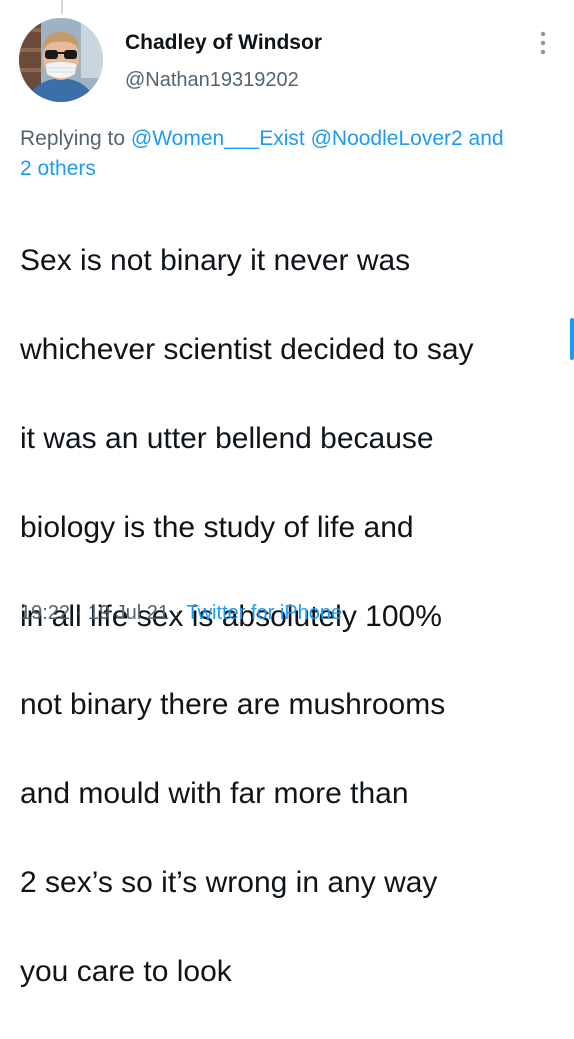 This screenshot has width=574, height=1039. Describe the element at coordinates (218, 138) in the screenshot. I see `mention-link: @Women___Exist` at that location.